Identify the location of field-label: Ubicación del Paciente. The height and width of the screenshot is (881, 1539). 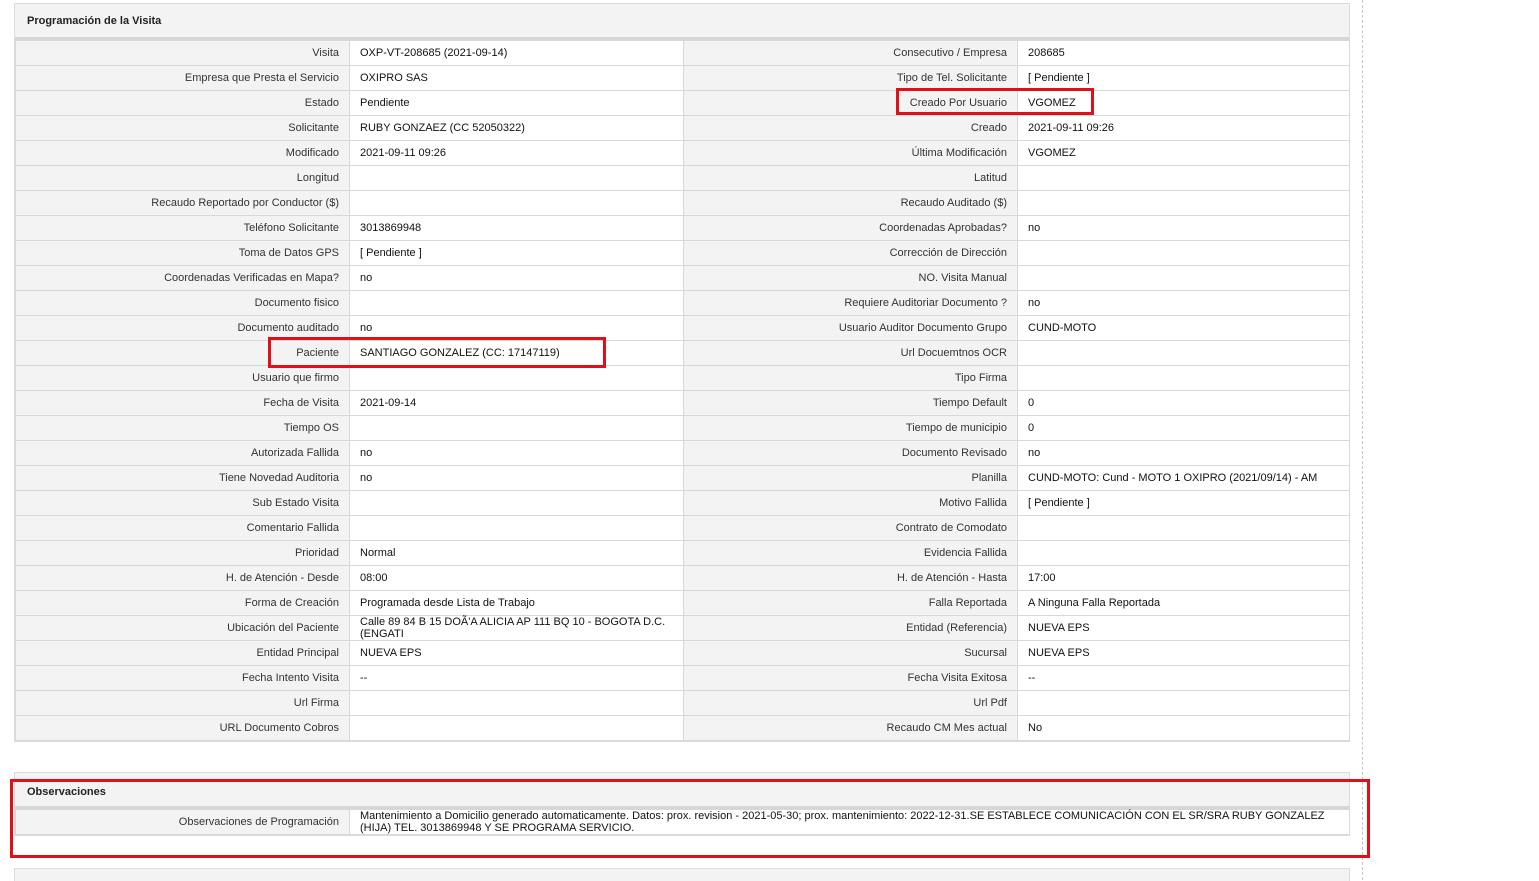
(182, 628).